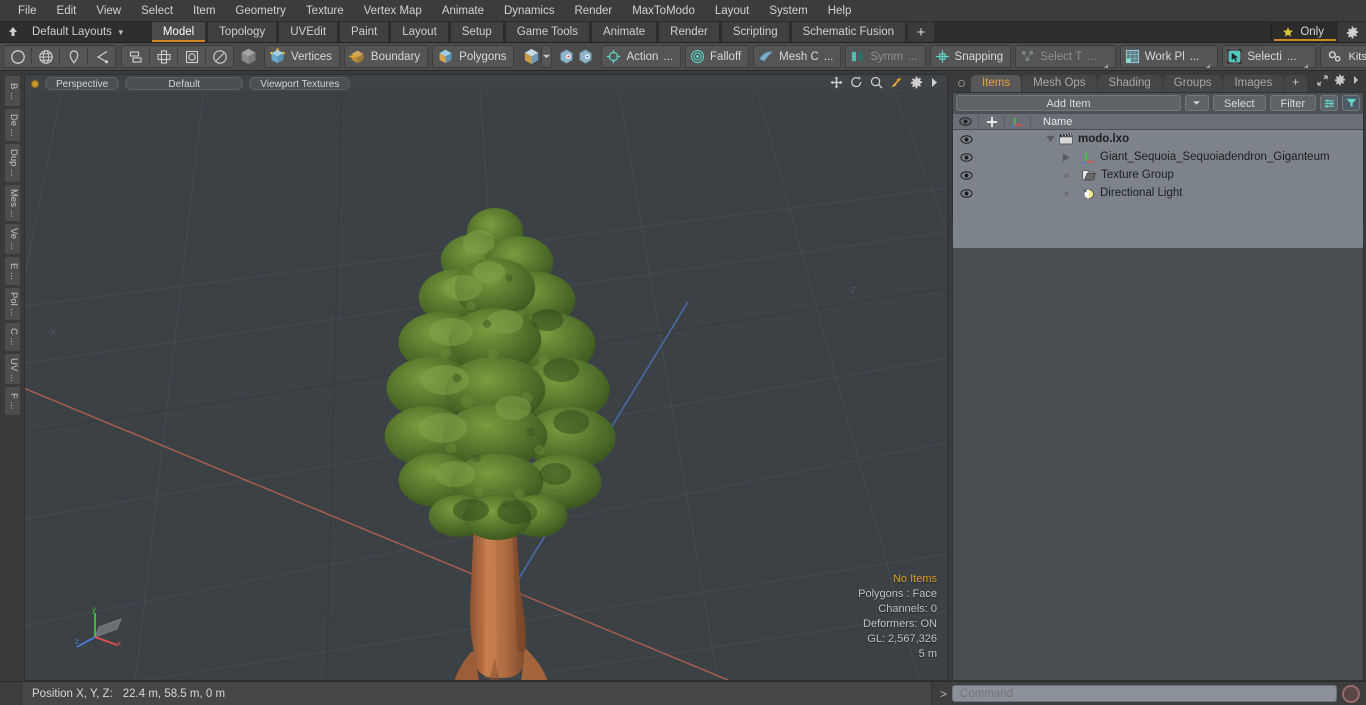  What do you see at coordinates (593, 11) in the screenshot?
I see `menu-item-render: Render` at bounding box center [593, 11].